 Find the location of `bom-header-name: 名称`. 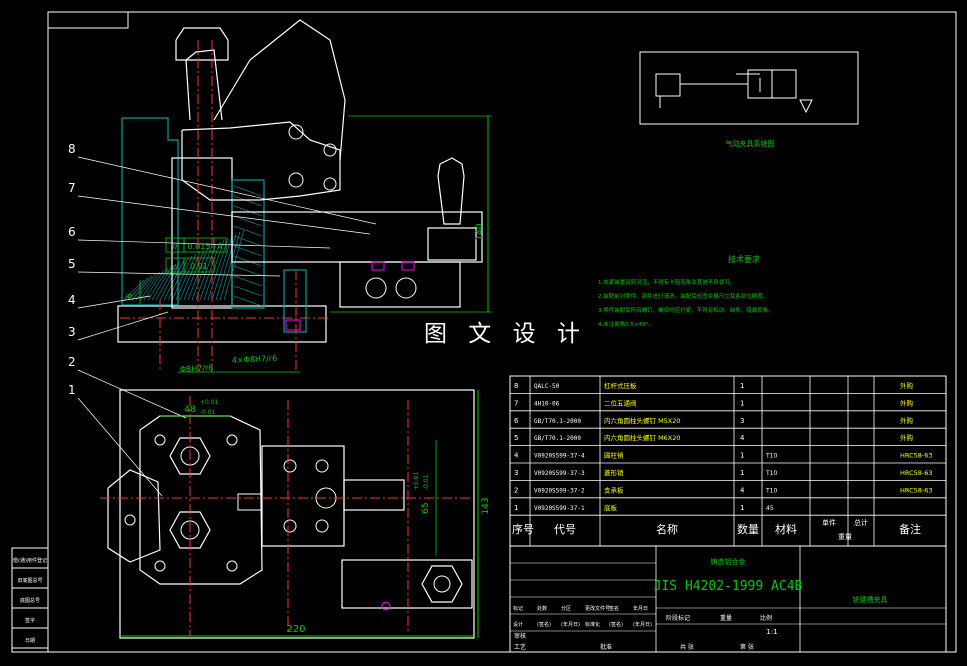

bom-header-name: 名称 is located at coordinates (667, 529).